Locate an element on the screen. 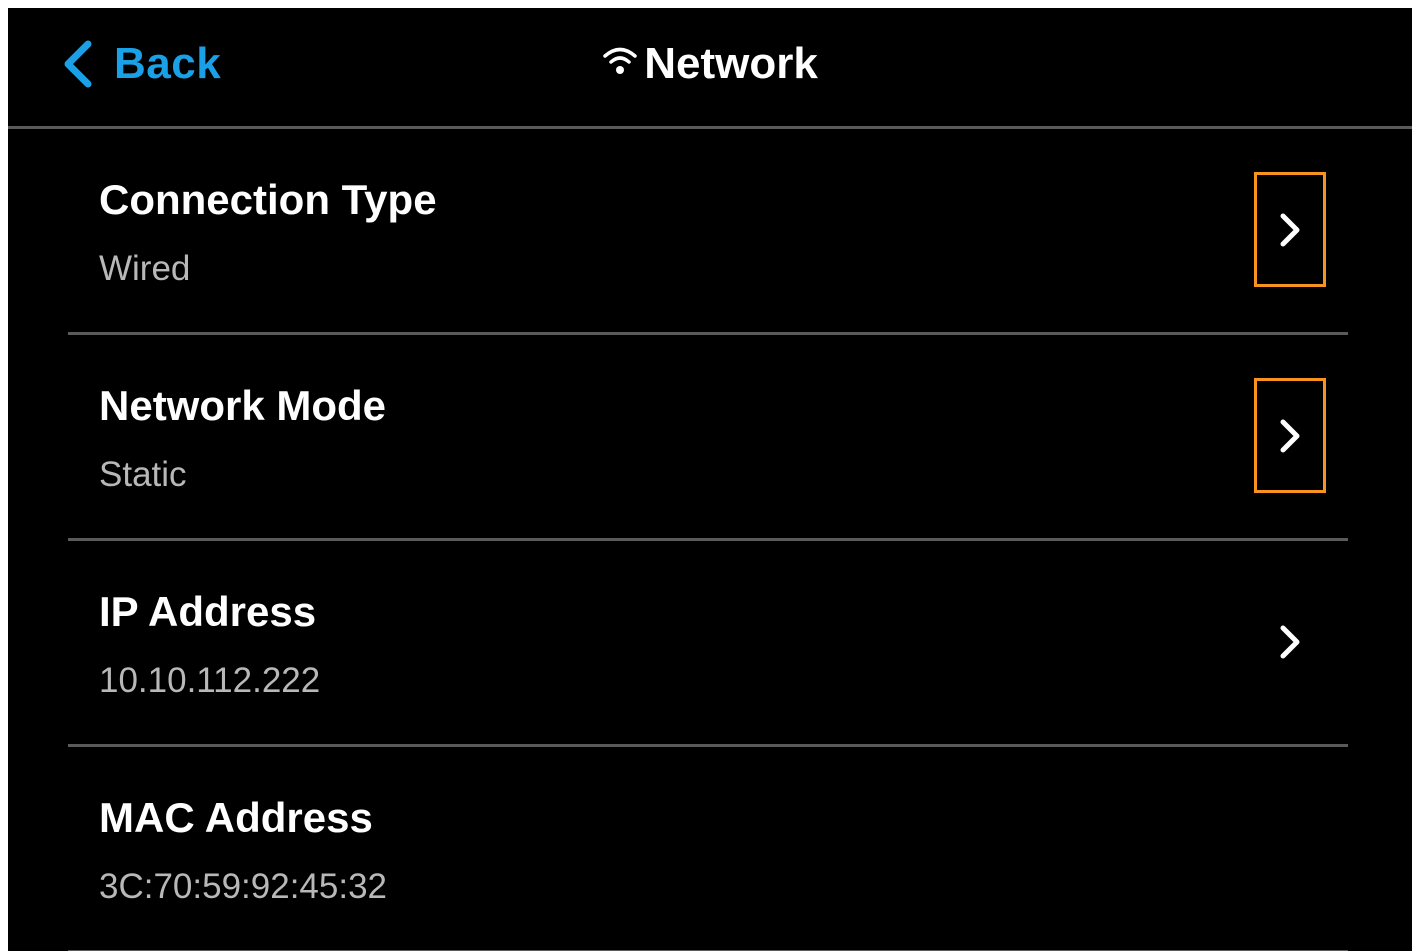  setting-value: 10.10.112.222 is located at coordinates (210, 680).